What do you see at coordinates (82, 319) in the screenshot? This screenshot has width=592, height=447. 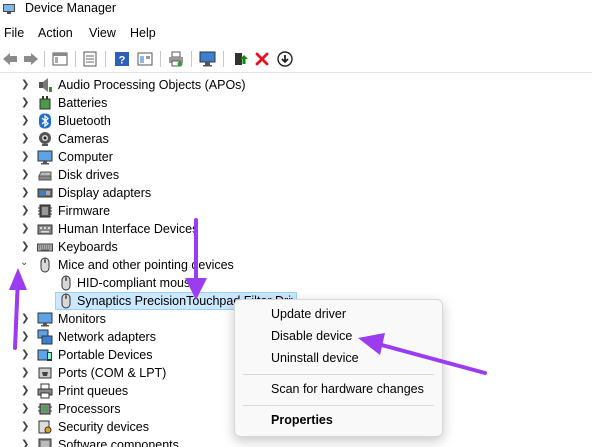 I see `tree-item-label: Monitors` at bounding box center [82, 319].